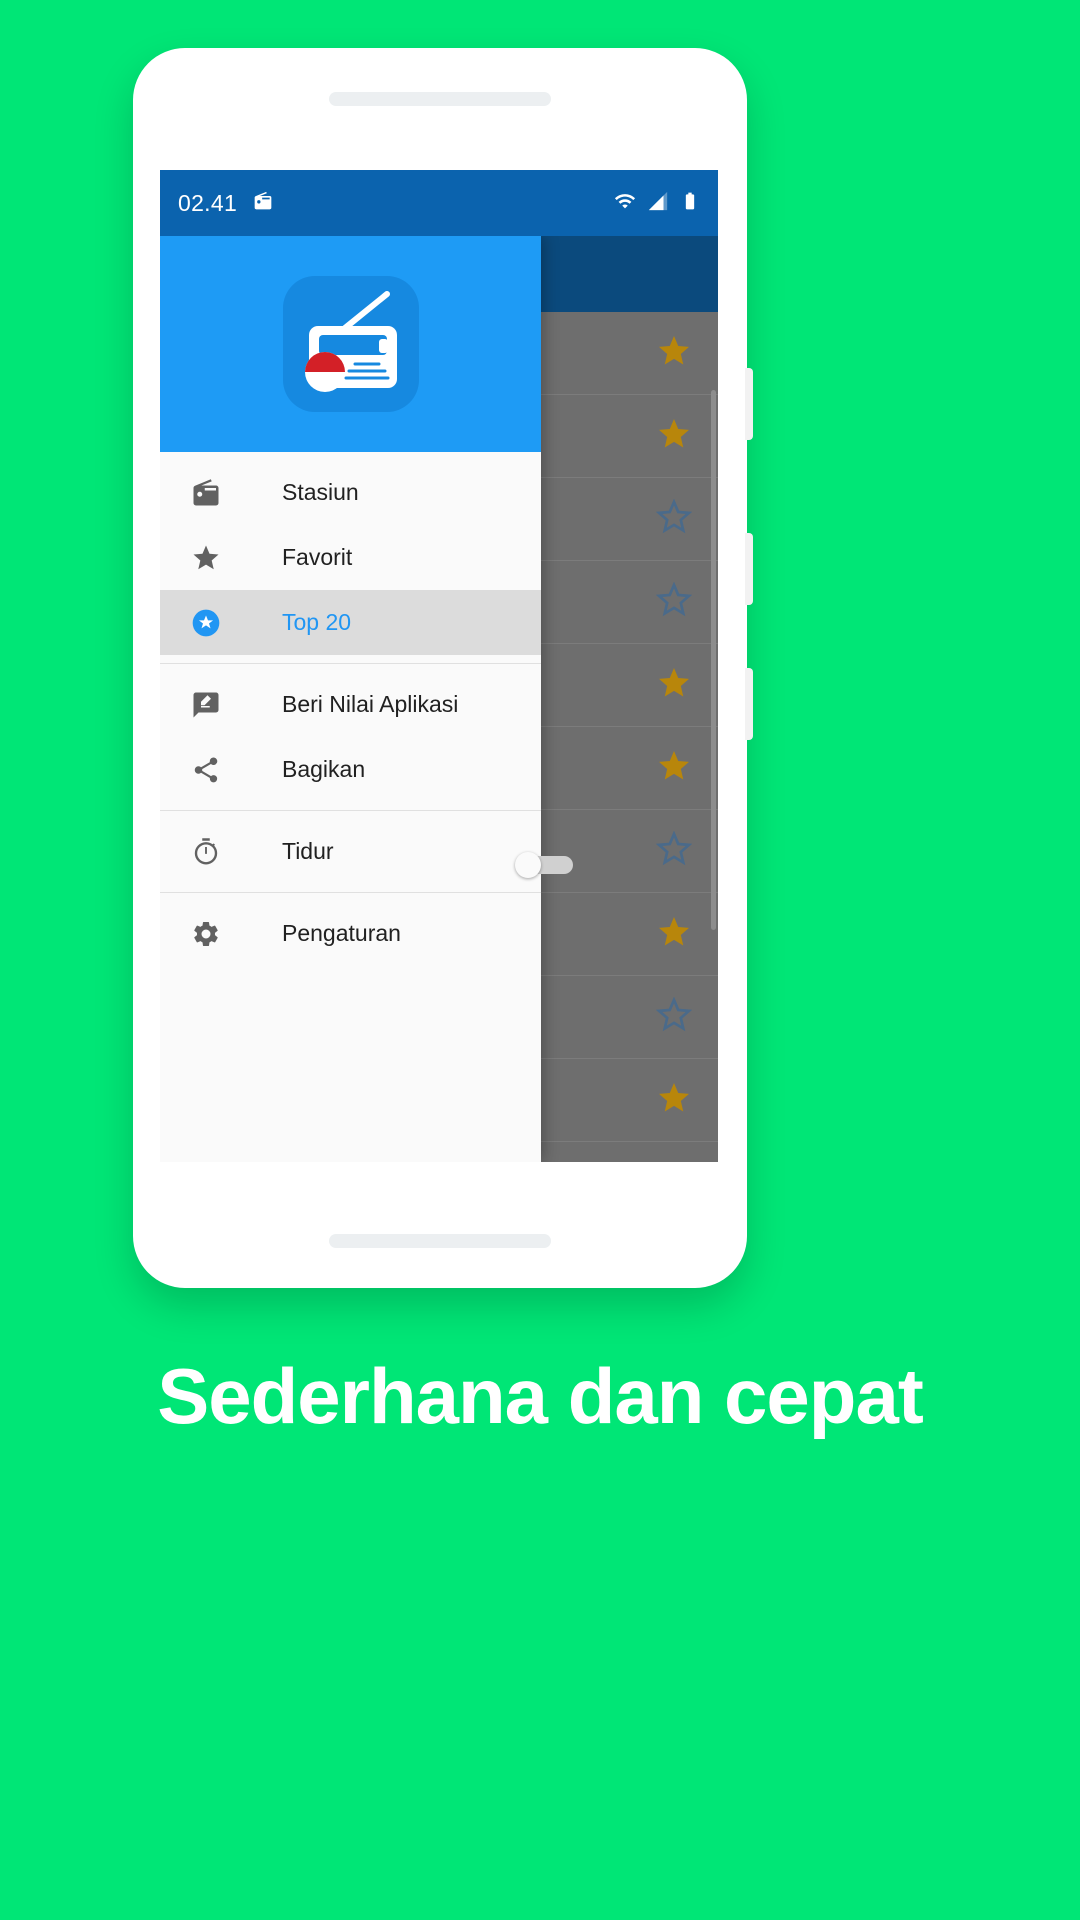 This screenshot has width=1080, height=1920. I want to click on drawer-section-actions: Beri Nilai Aplikasi Bagikan, so click(350, 737).